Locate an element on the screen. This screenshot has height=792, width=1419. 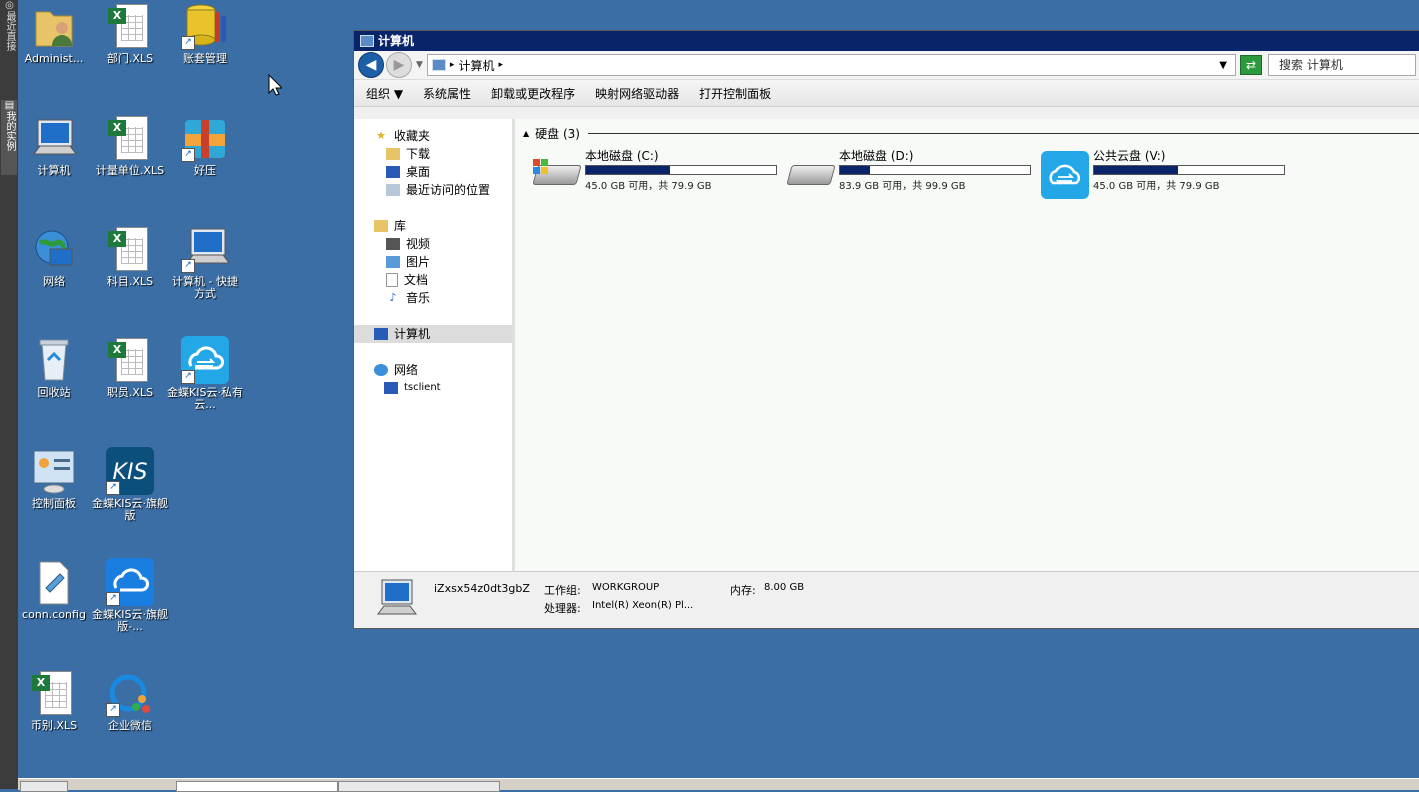
drive-name: 公共云盘 (V:) is located at coordinates (1129, 156).